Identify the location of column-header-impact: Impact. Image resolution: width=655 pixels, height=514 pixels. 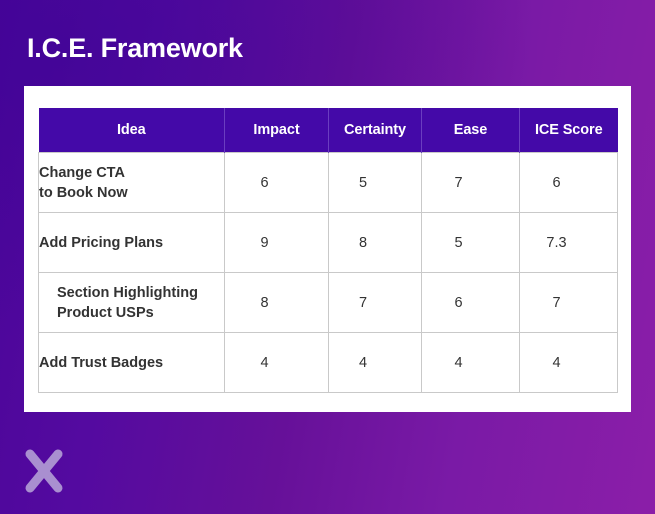
(276, 130).